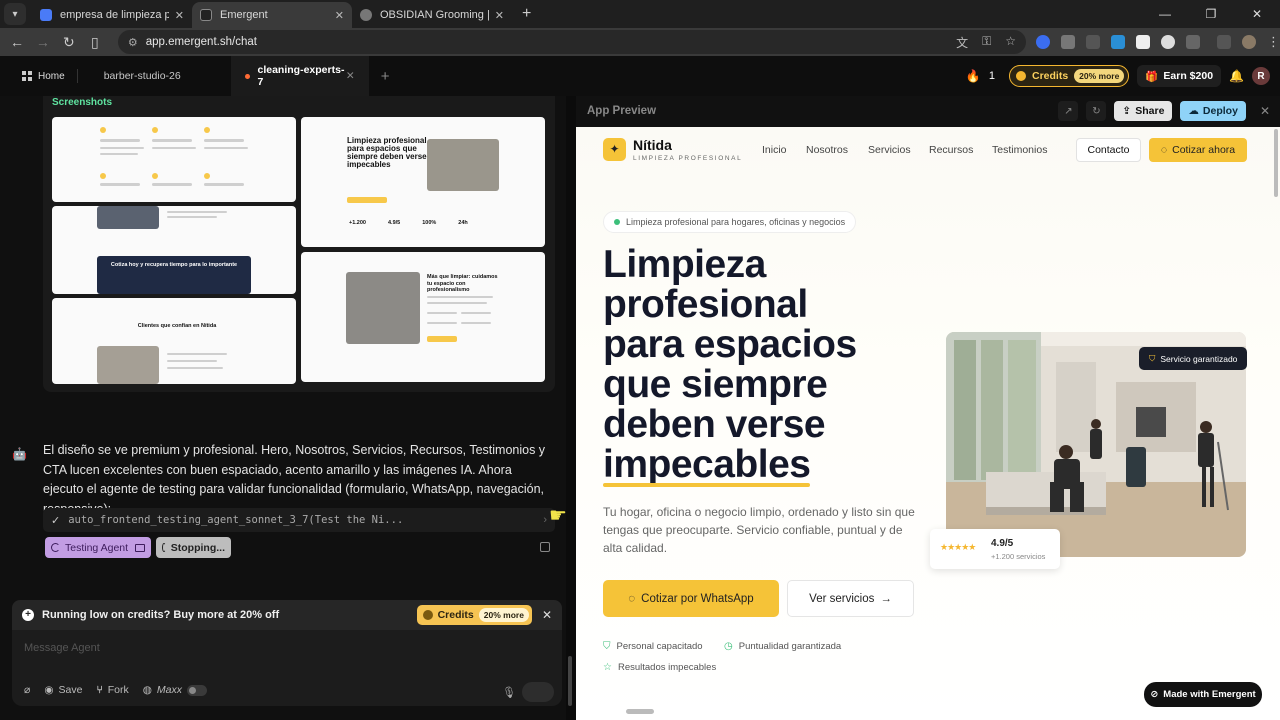 The width and height of the screenshot is (1280, 720). I want to click on active-dot-icon, so click(247, 76).